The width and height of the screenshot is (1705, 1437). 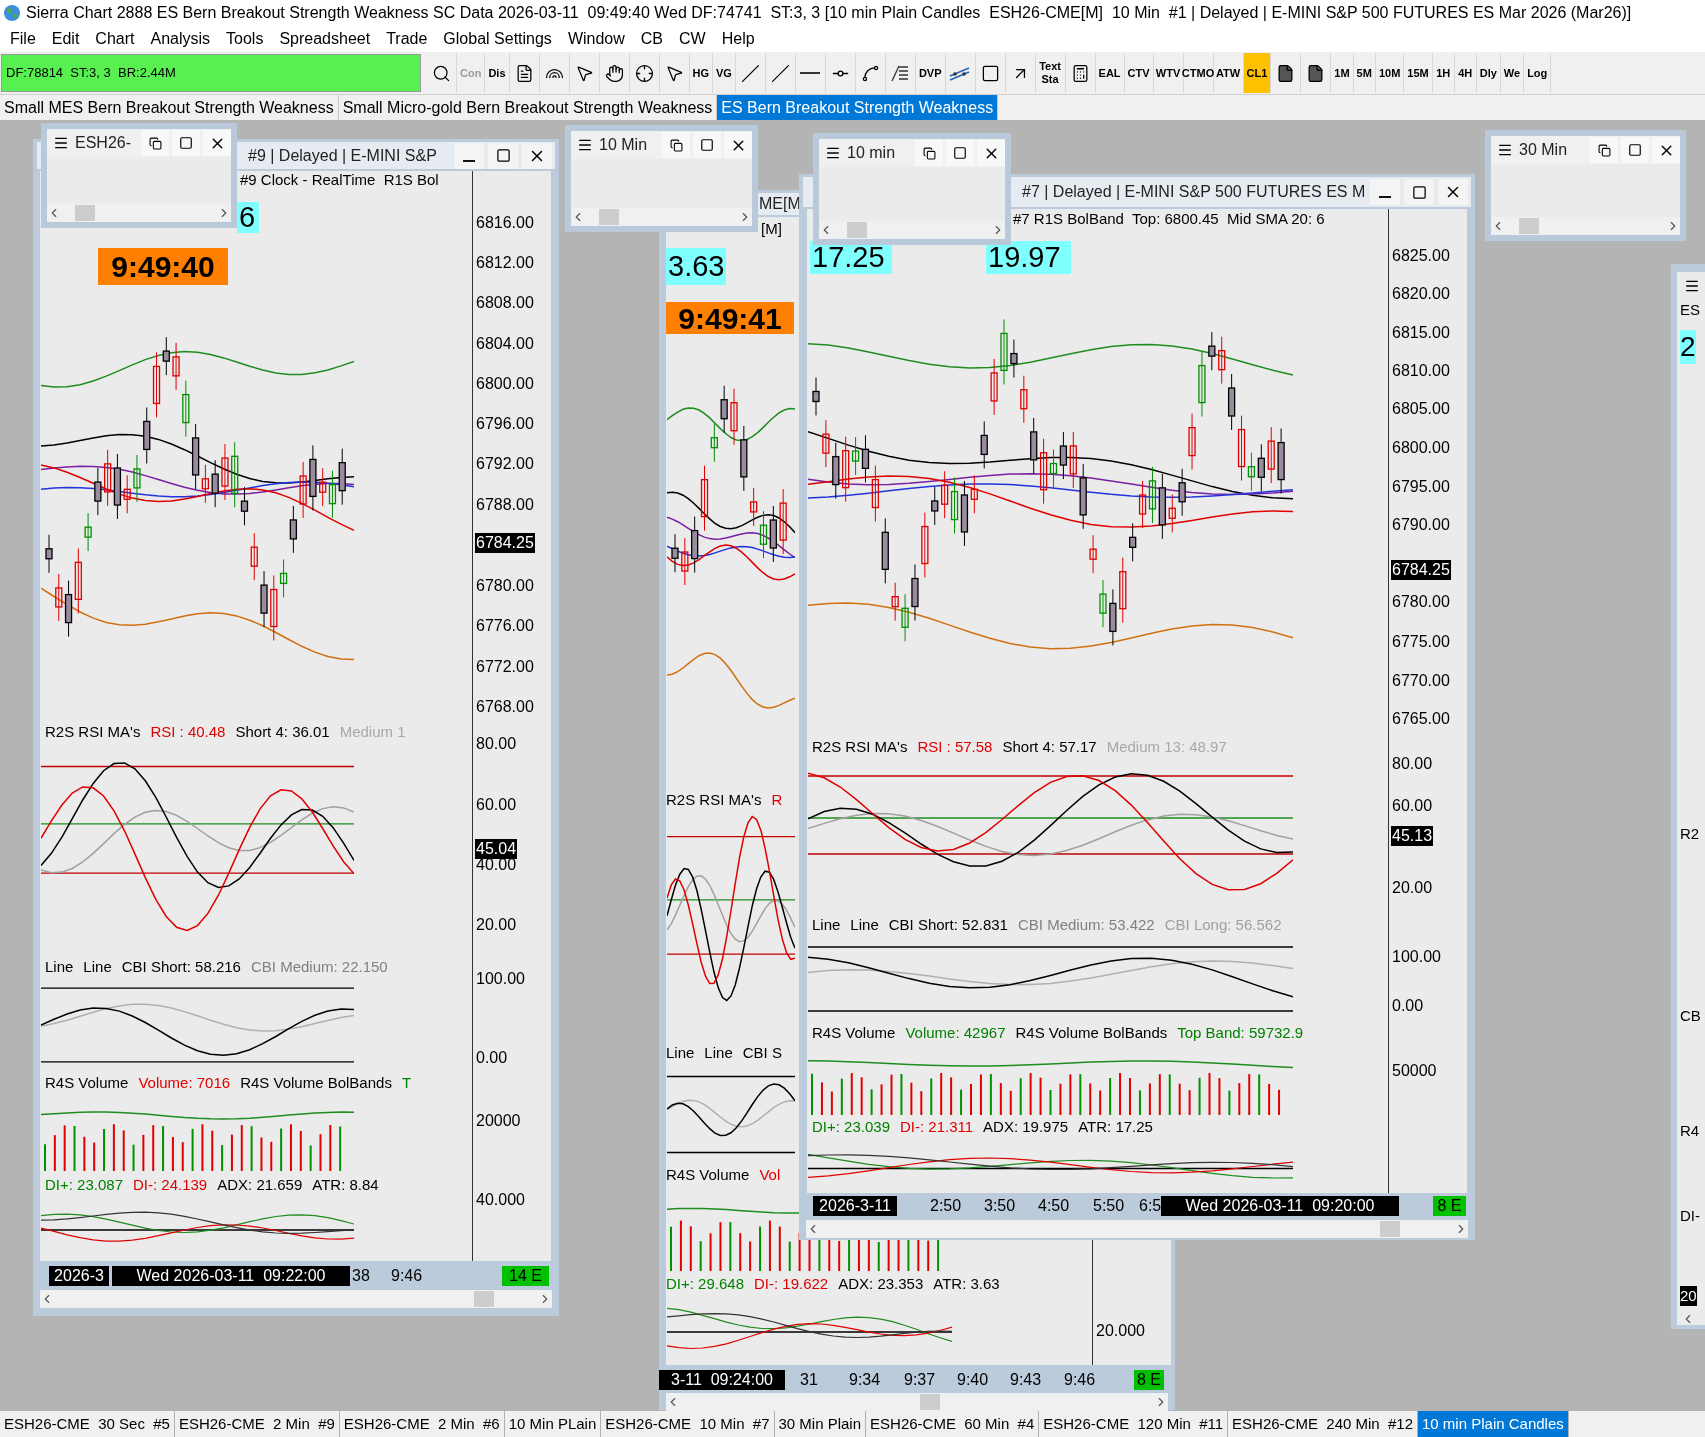 I want to click on menu-item: CW, so click(x=692, y=39).